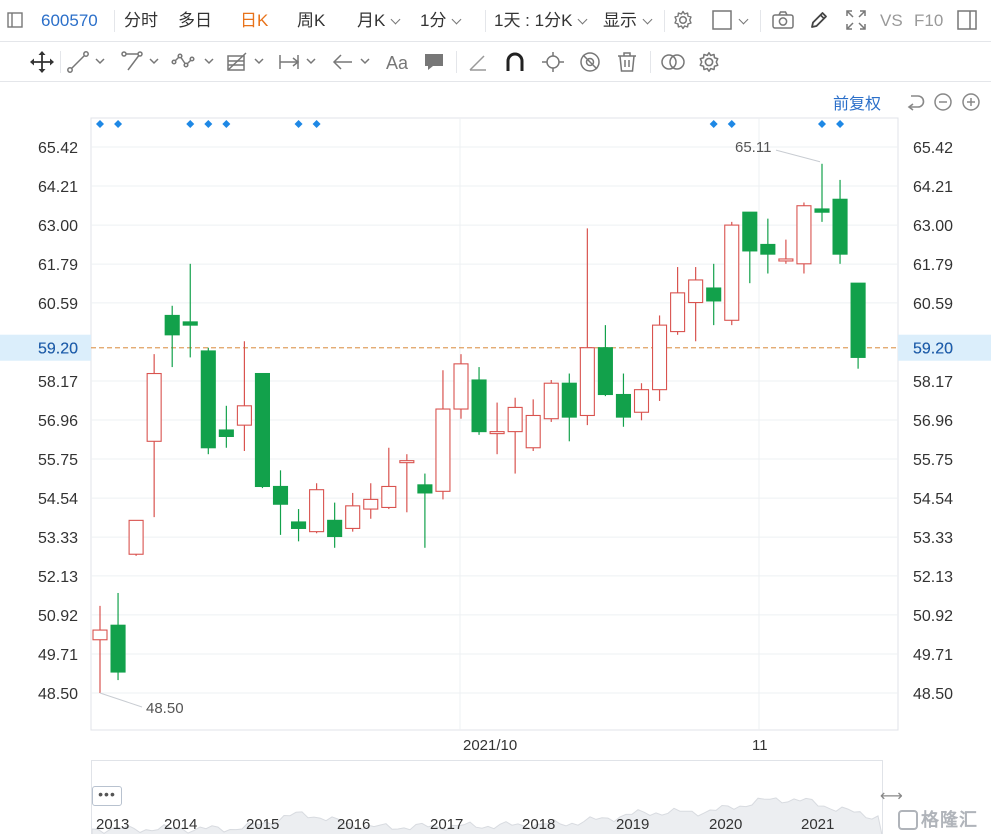  What do you see at coordinates (628, 21) in the screenshot?
I see `display-menu: 显示` at bounding box center [628, 21].